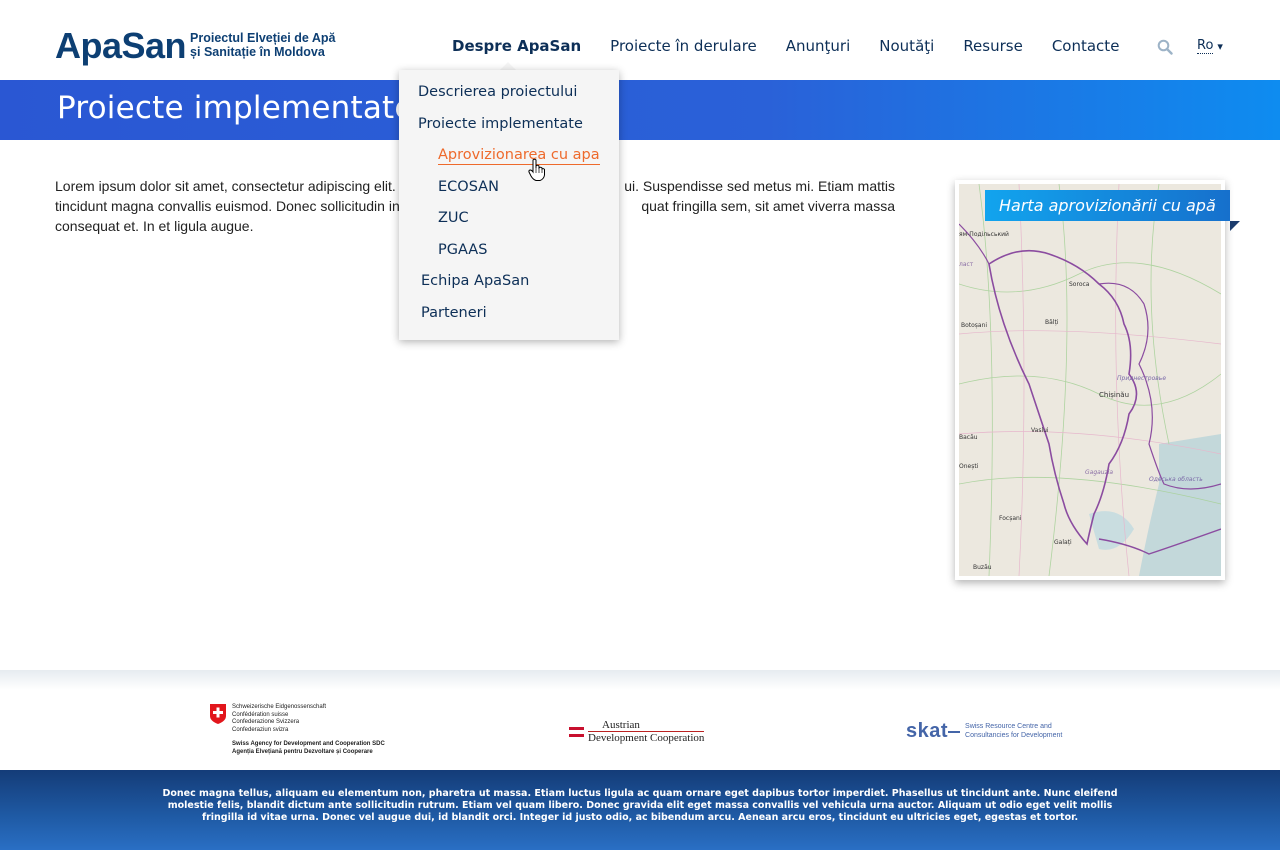 Image resolution: width=1280 pixels, height=850 pixels. What do you see at coordinates (906, 46) in the screenshot?
I see `nav-item-noutati: Noutăţi` at bounding box center [906, 46].